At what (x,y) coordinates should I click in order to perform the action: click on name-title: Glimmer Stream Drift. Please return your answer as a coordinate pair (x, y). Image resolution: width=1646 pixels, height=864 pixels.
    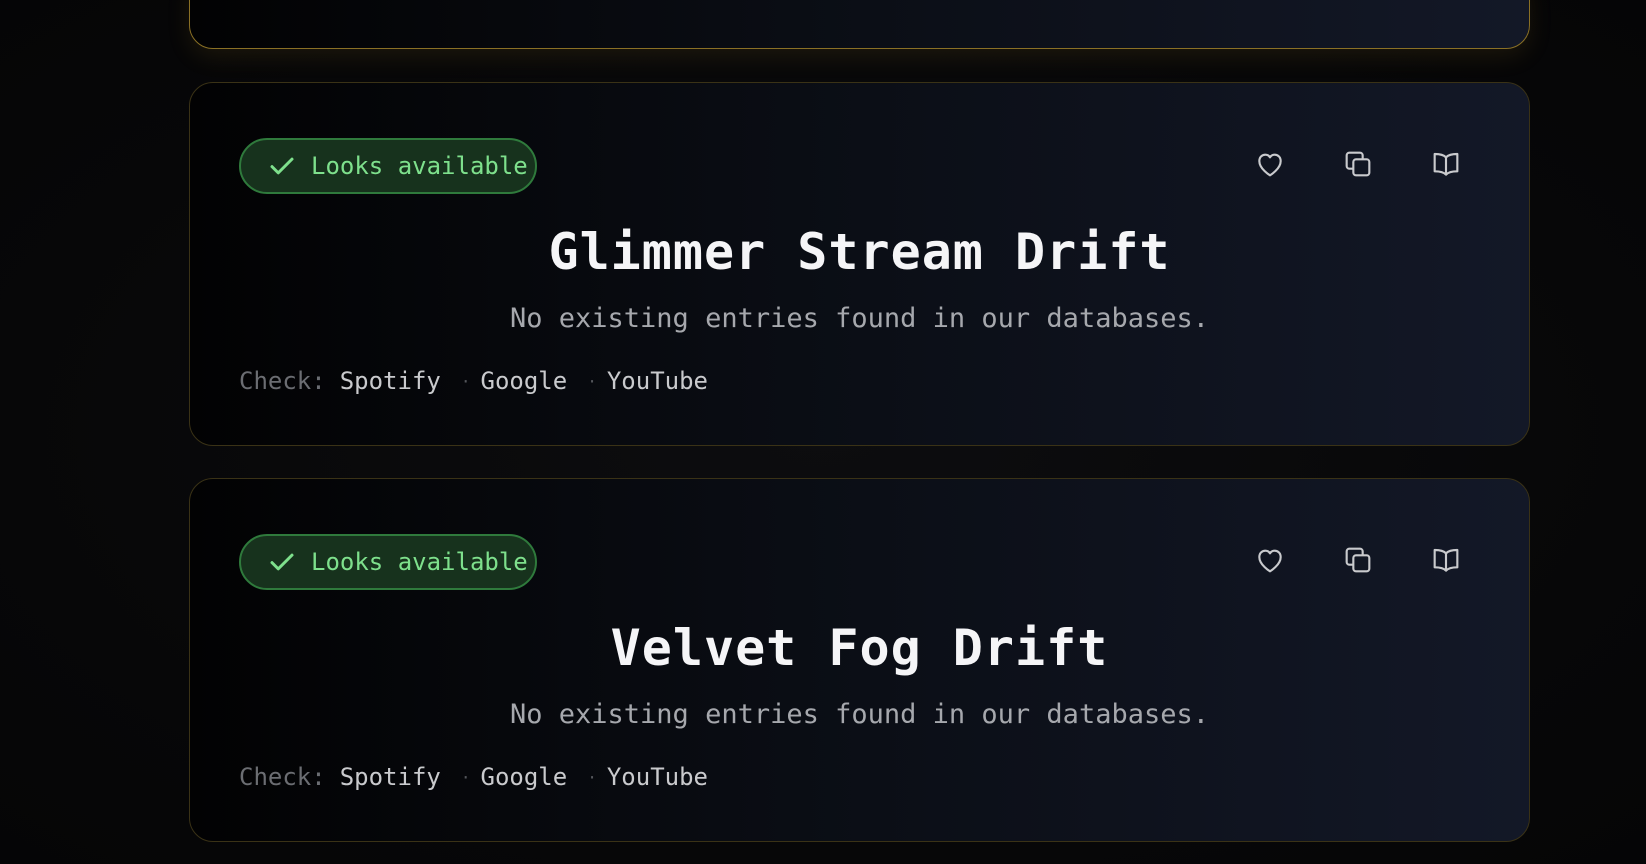
    Looking at the image, I should click on (859, 252).